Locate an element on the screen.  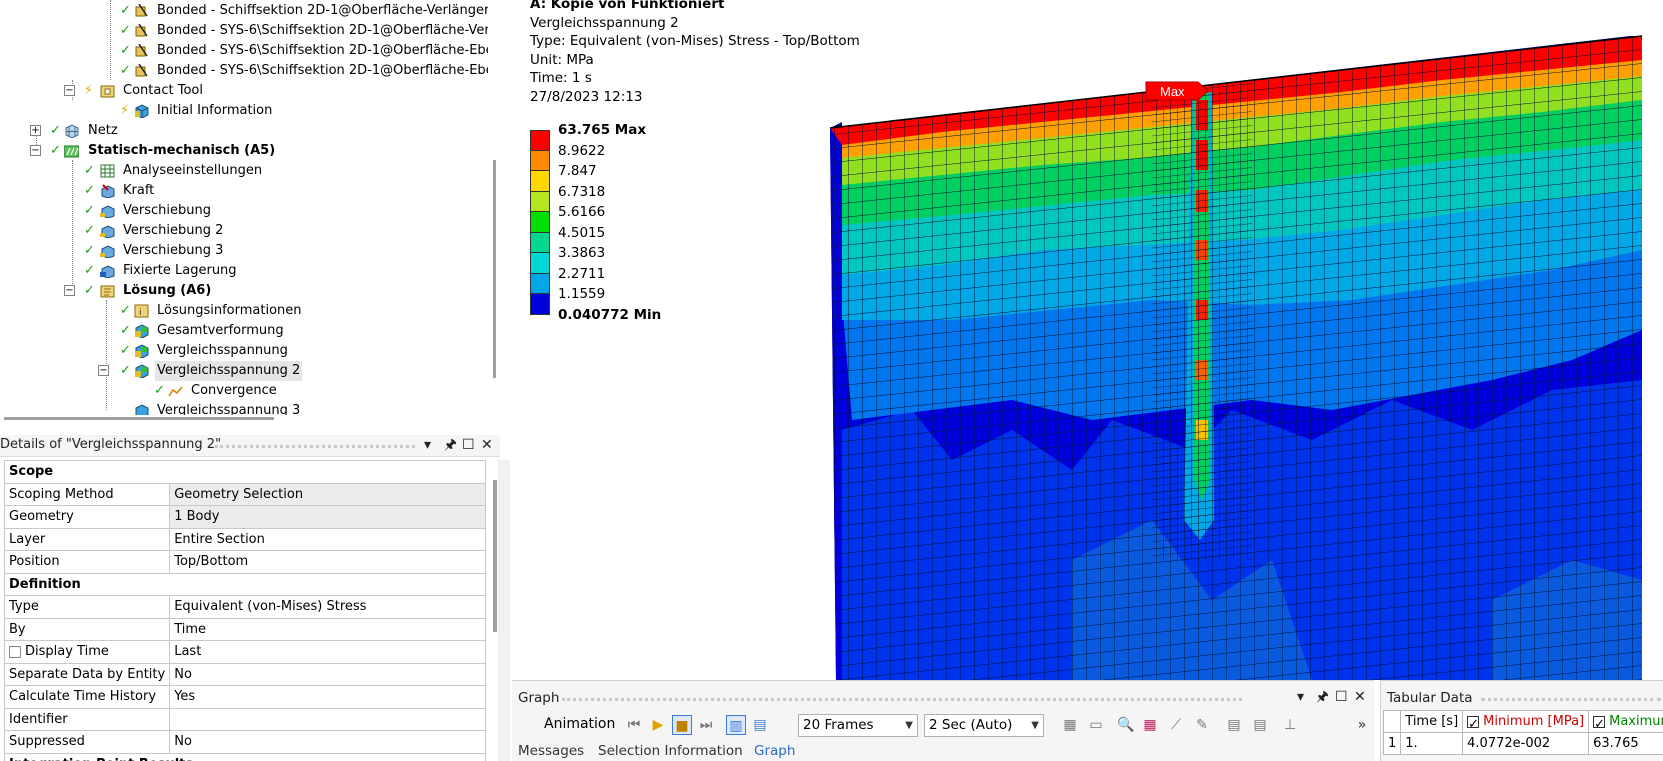
tree-item-statisch-mechanisch: − ✓ Statisch-mechanisch (A5) is located at coordinates (244, 151).